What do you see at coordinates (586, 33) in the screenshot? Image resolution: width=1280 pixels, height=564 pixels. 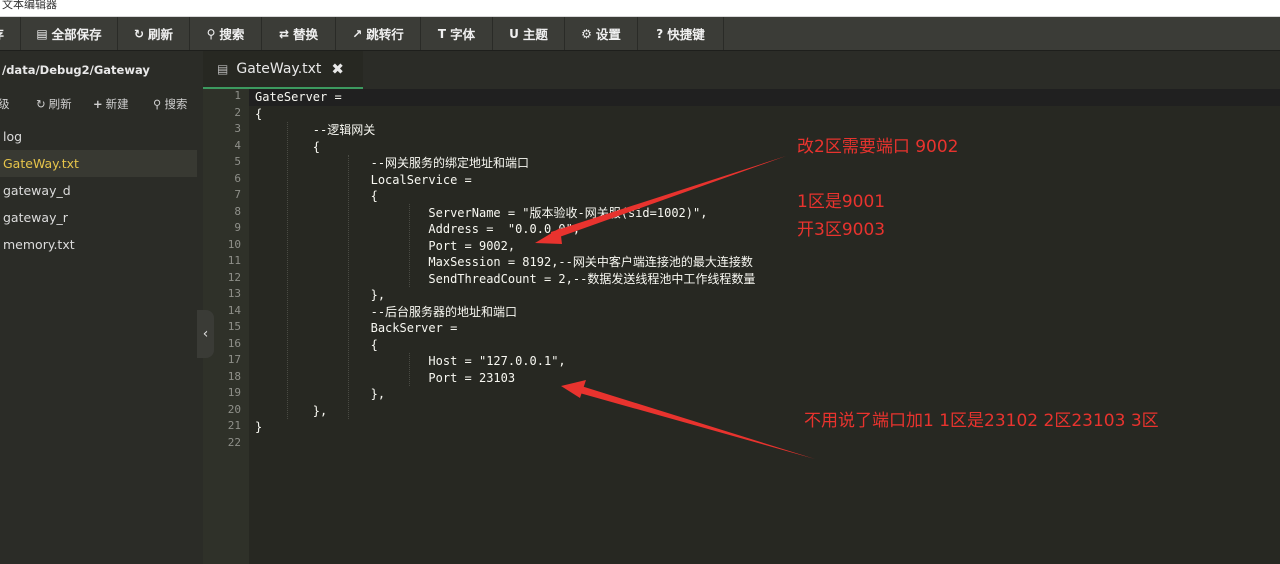 I see `gear-icon: ⚙` at bounding box center [586, 33].